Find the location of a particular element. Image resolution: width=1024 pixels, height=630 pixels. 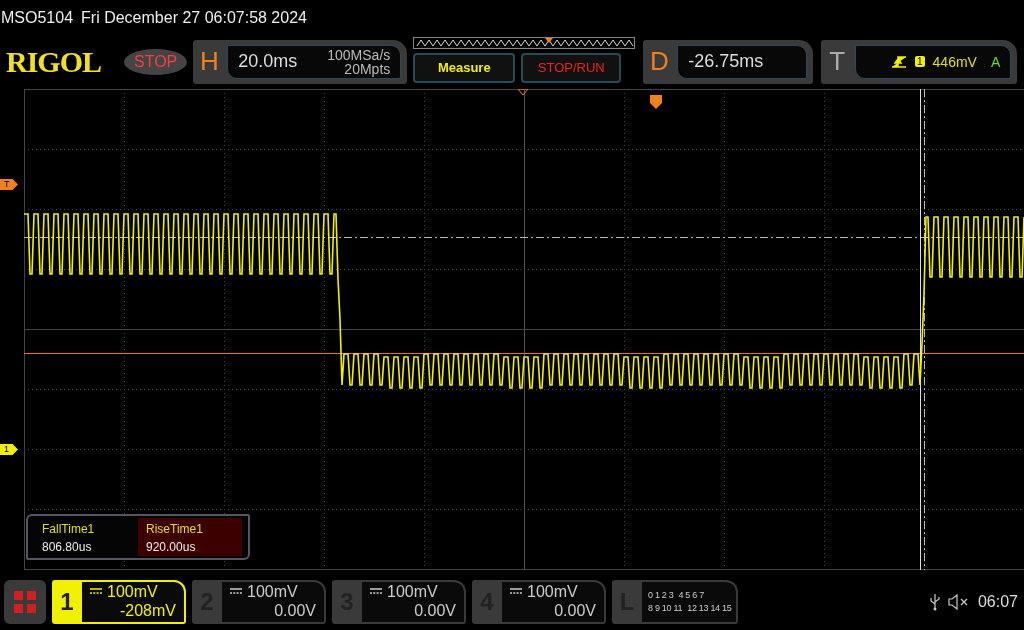

horizontal-panel: H 20.0ms 100MSa/s 20Mpts is located at coordinates (300, 61).